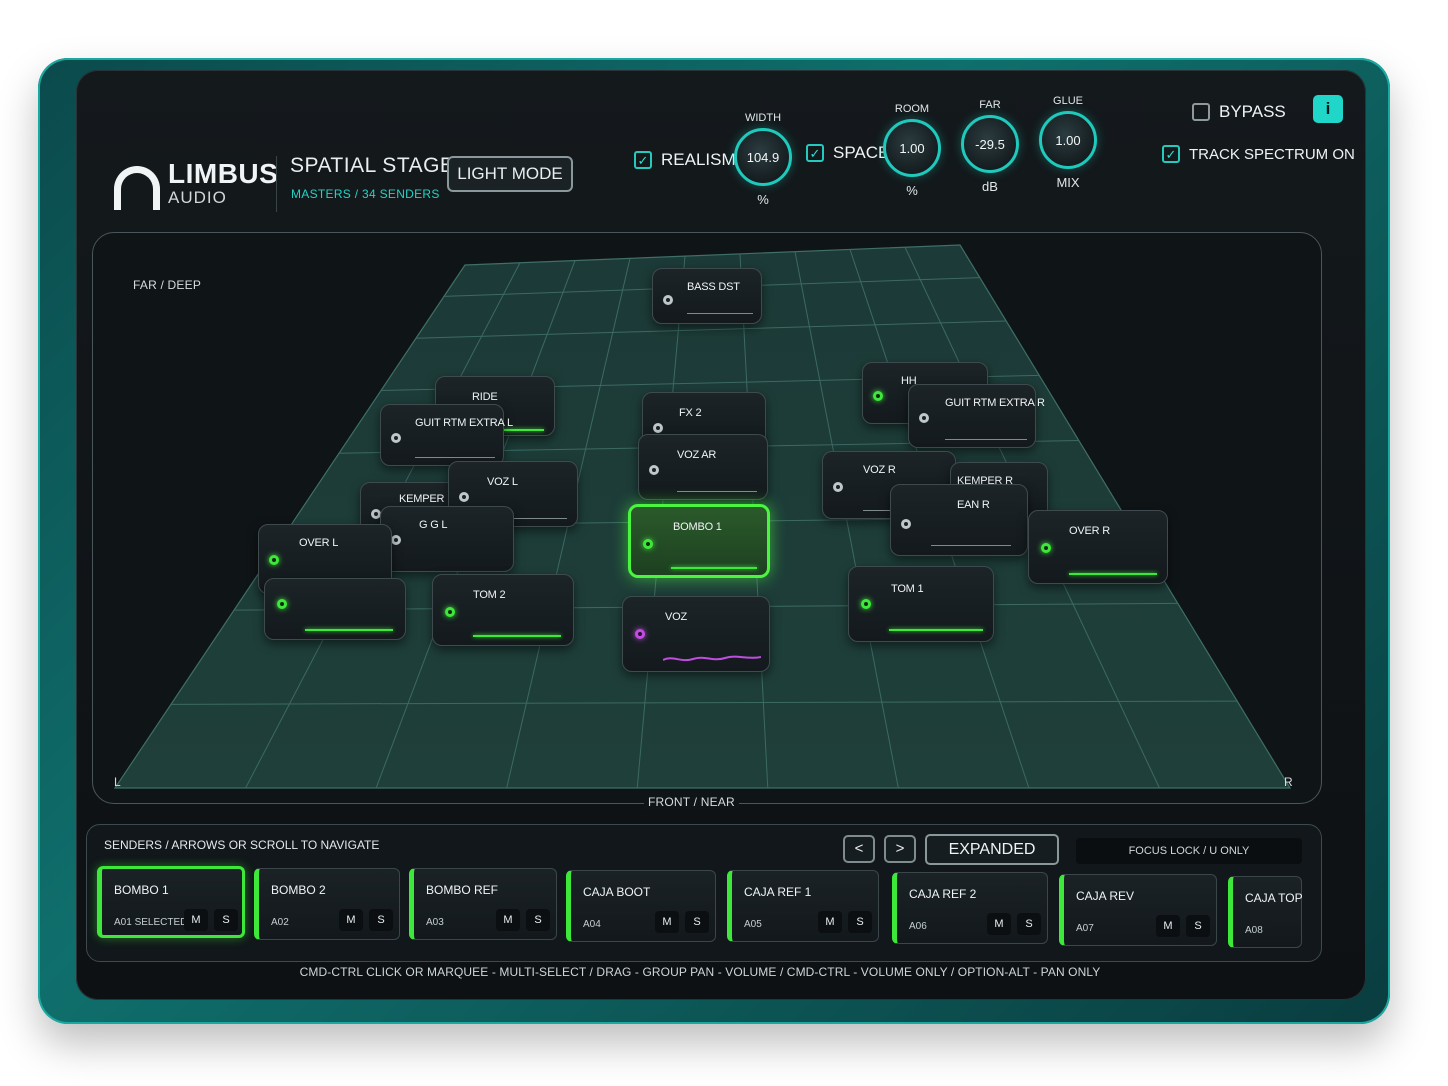  I want to click on node-label: GUIT RTM EXTRA R, so click(995, 403).